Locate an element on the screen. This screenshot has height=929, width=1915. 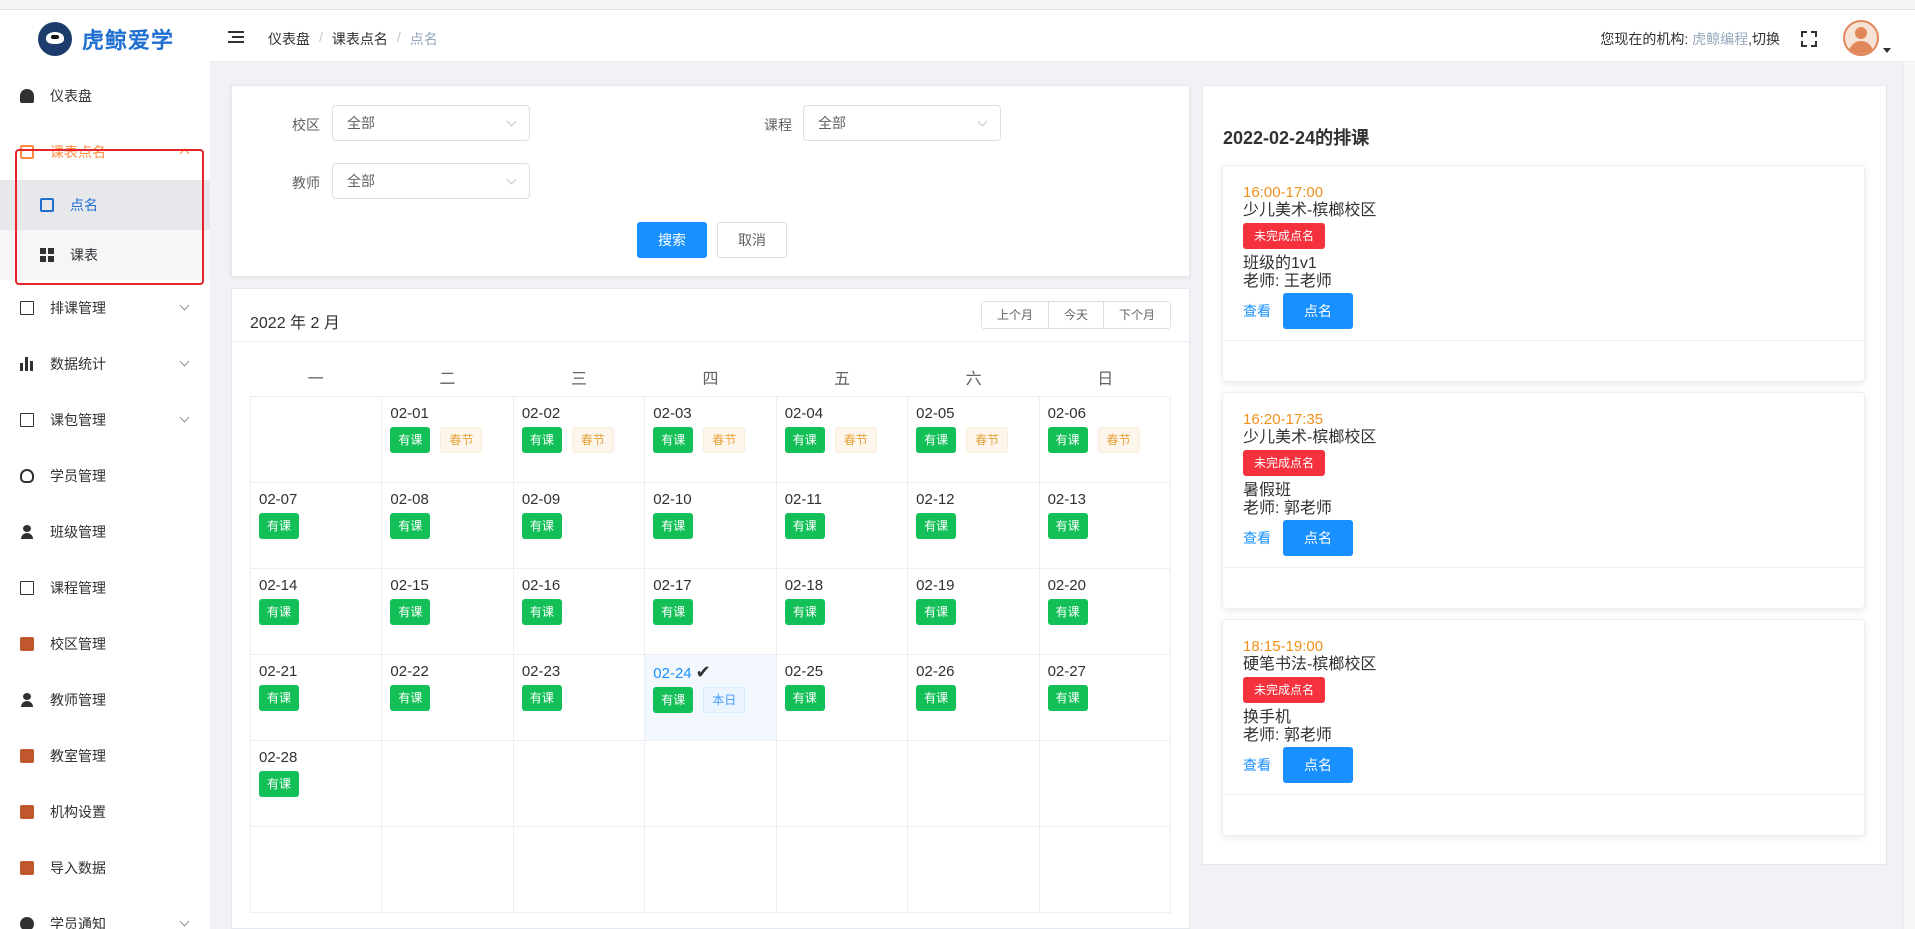
campus-select: 全部 is located at coordinates (431, 123).